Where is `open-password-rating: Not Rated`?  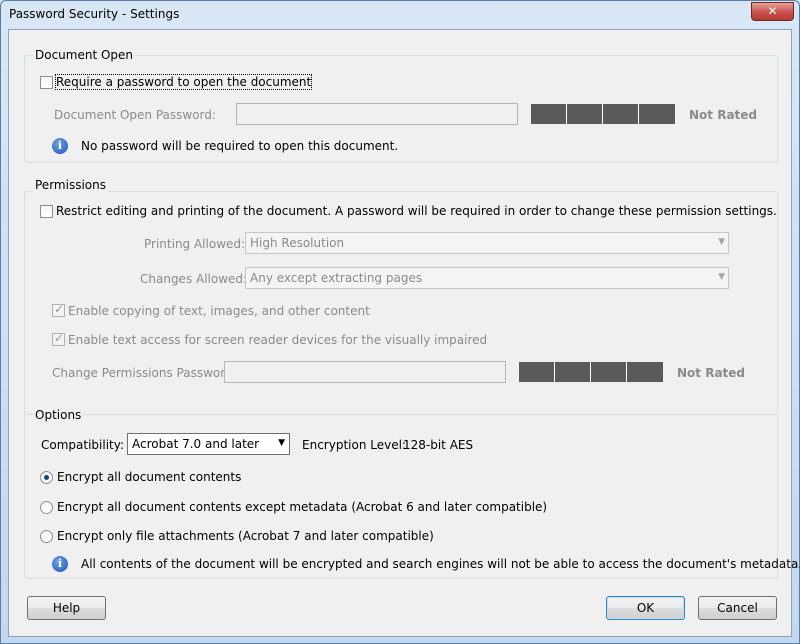
open-password-rating: Not Rated is located at coordinates (723, 115).